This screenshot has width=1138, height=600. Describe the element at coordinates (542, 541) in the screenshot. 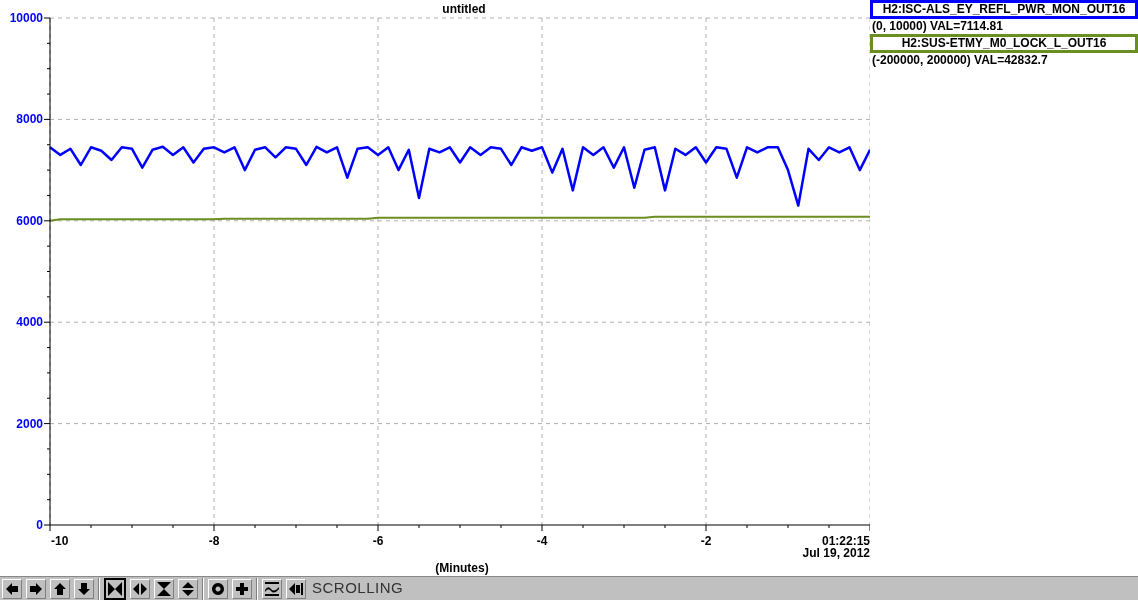

I see `x-tick-label: -4` at that location.